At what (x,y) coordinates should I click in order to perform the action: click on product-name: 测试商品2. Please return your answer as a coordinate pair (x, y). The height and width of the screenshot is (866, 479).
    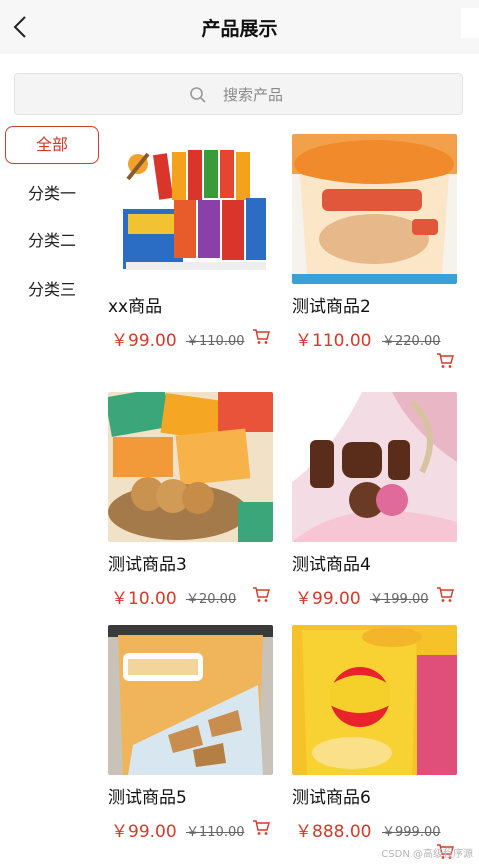
    Looking at the image, I should click on (331, 307).